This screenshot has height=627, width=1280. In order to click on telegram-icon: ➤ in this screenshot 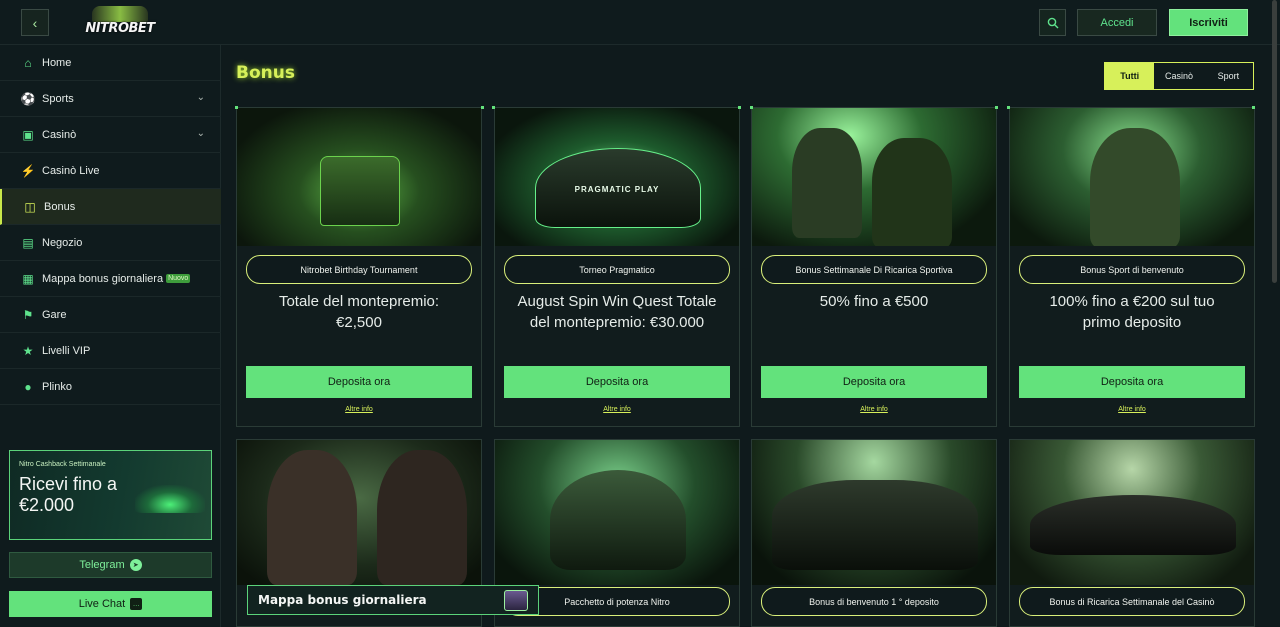, I will do `click(135, 565)`.